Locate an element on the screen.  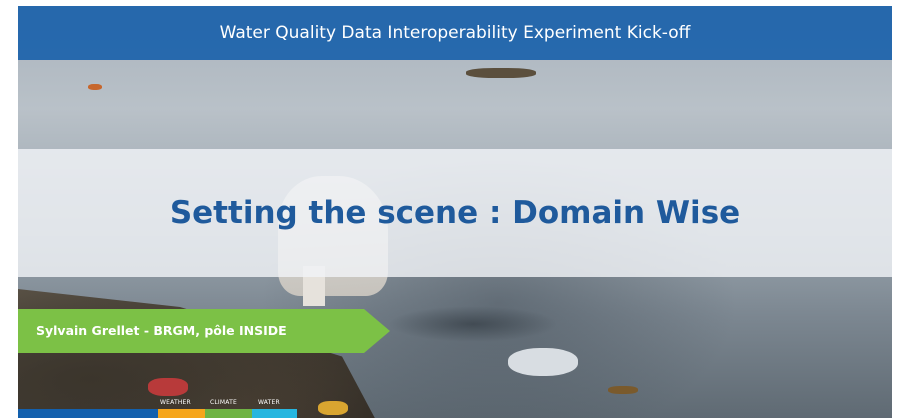
footer-segment-climate is located at coordinates (228, 413).